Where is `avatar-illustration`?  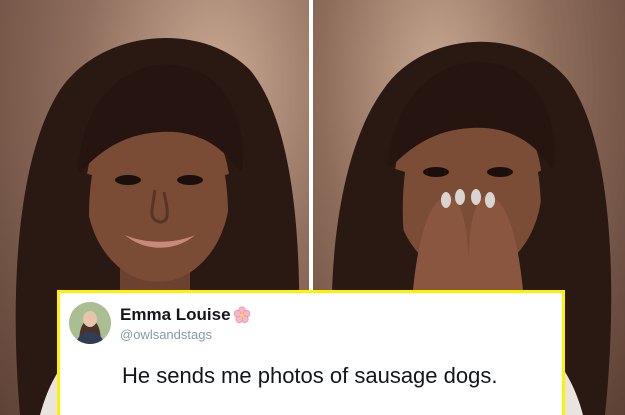 avatar-illustration is located at coordinates (90, 323).